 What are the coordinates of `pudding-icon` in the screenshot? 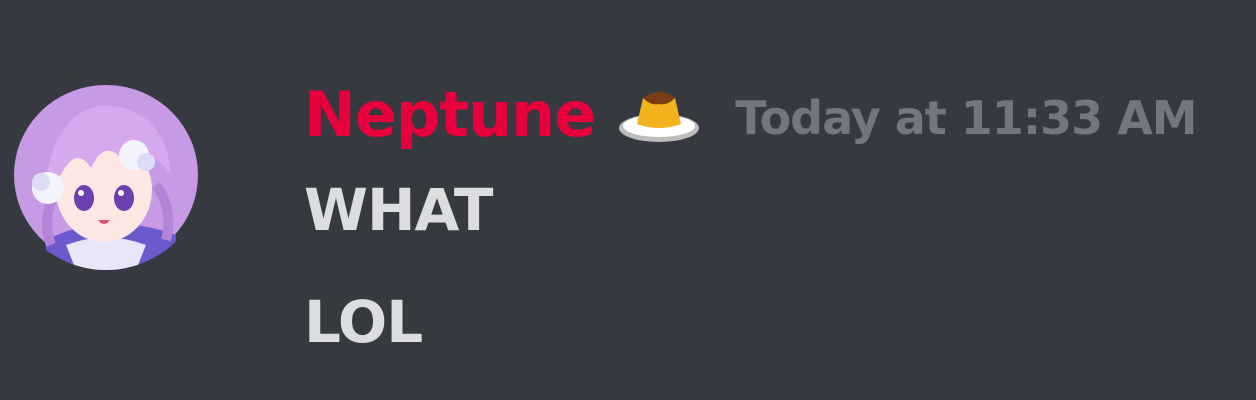 It's located at (659, 114).